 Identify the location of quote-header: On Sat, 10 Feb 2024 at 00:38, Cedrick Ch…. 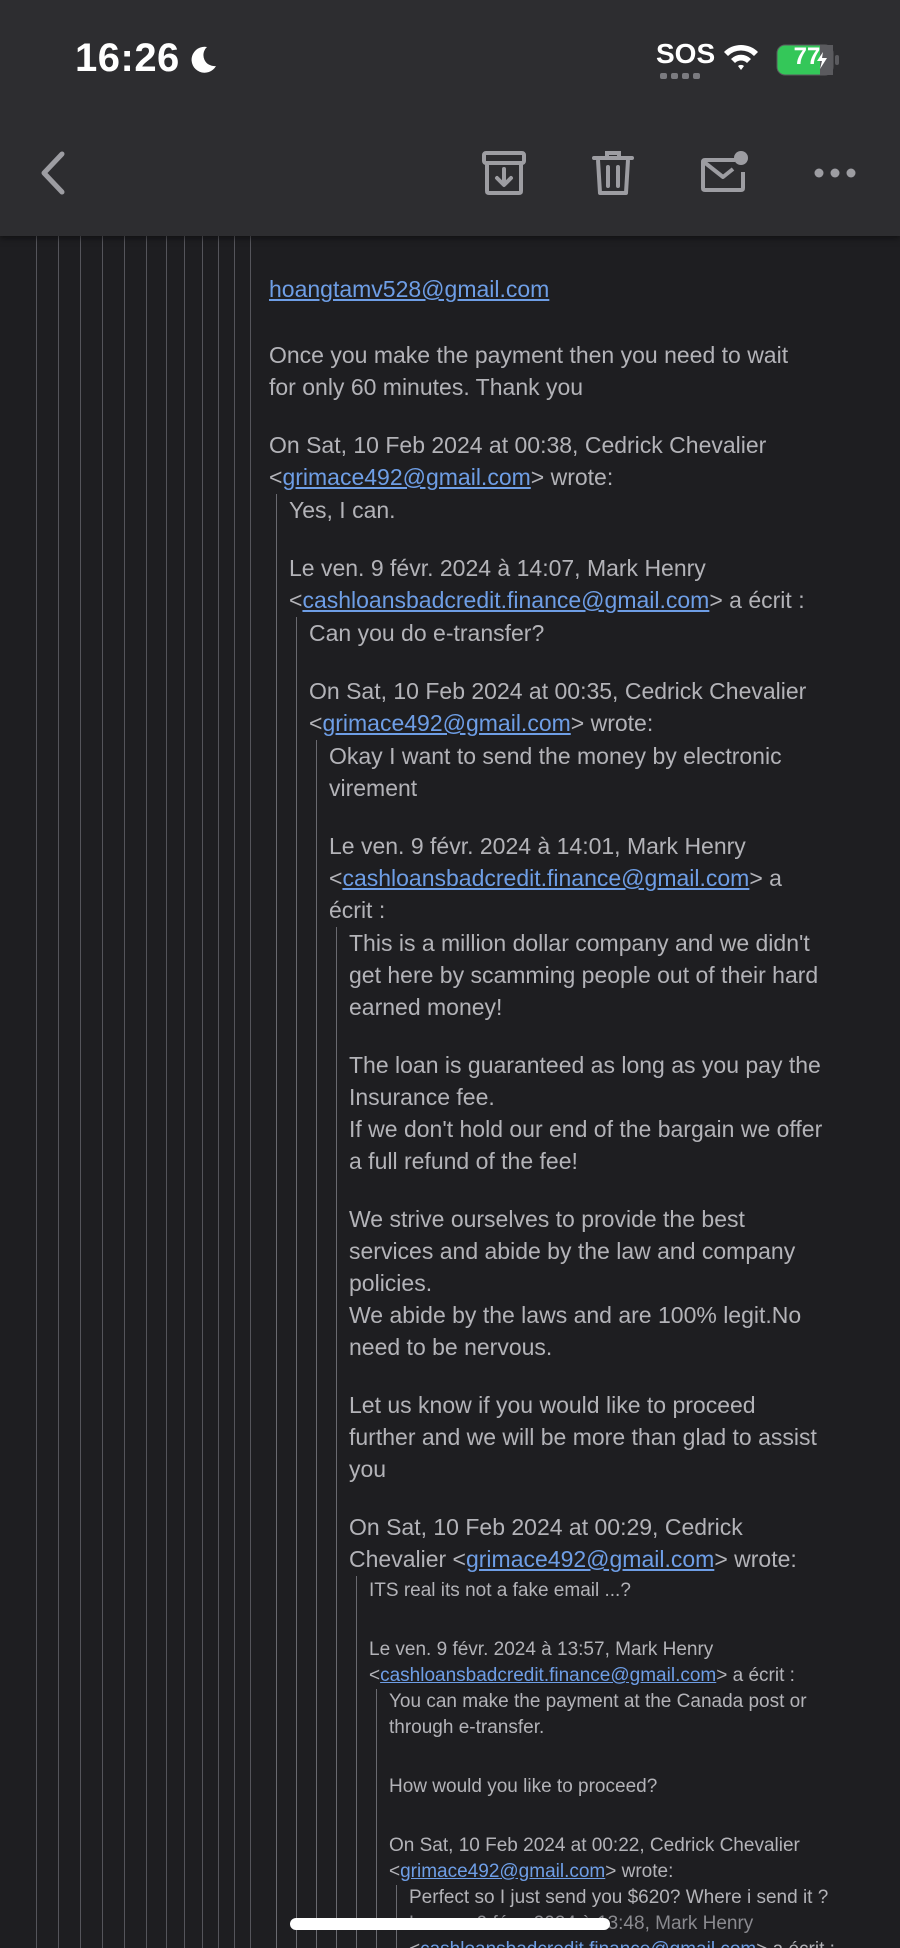
(518, 445).